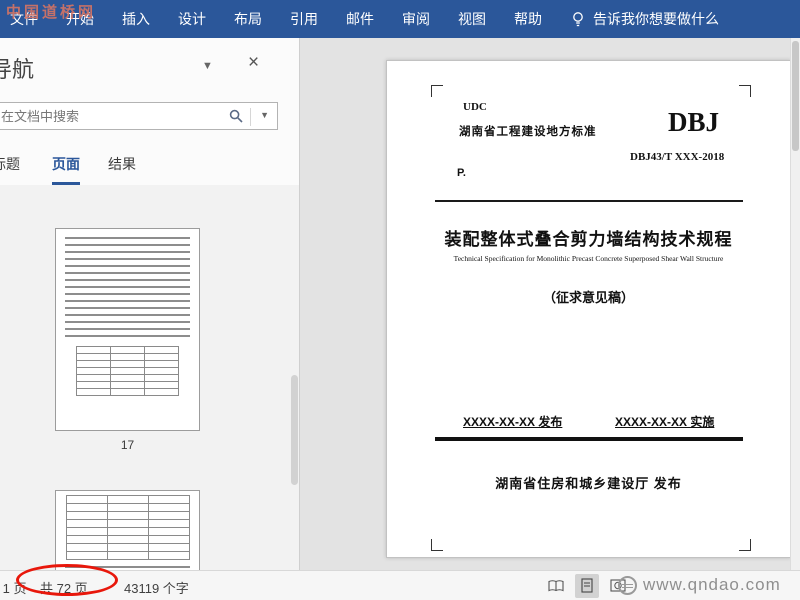 This screenshot has height=600, width=800. I want to click on search-dropdown-icon: ▼, so click(264, 115).